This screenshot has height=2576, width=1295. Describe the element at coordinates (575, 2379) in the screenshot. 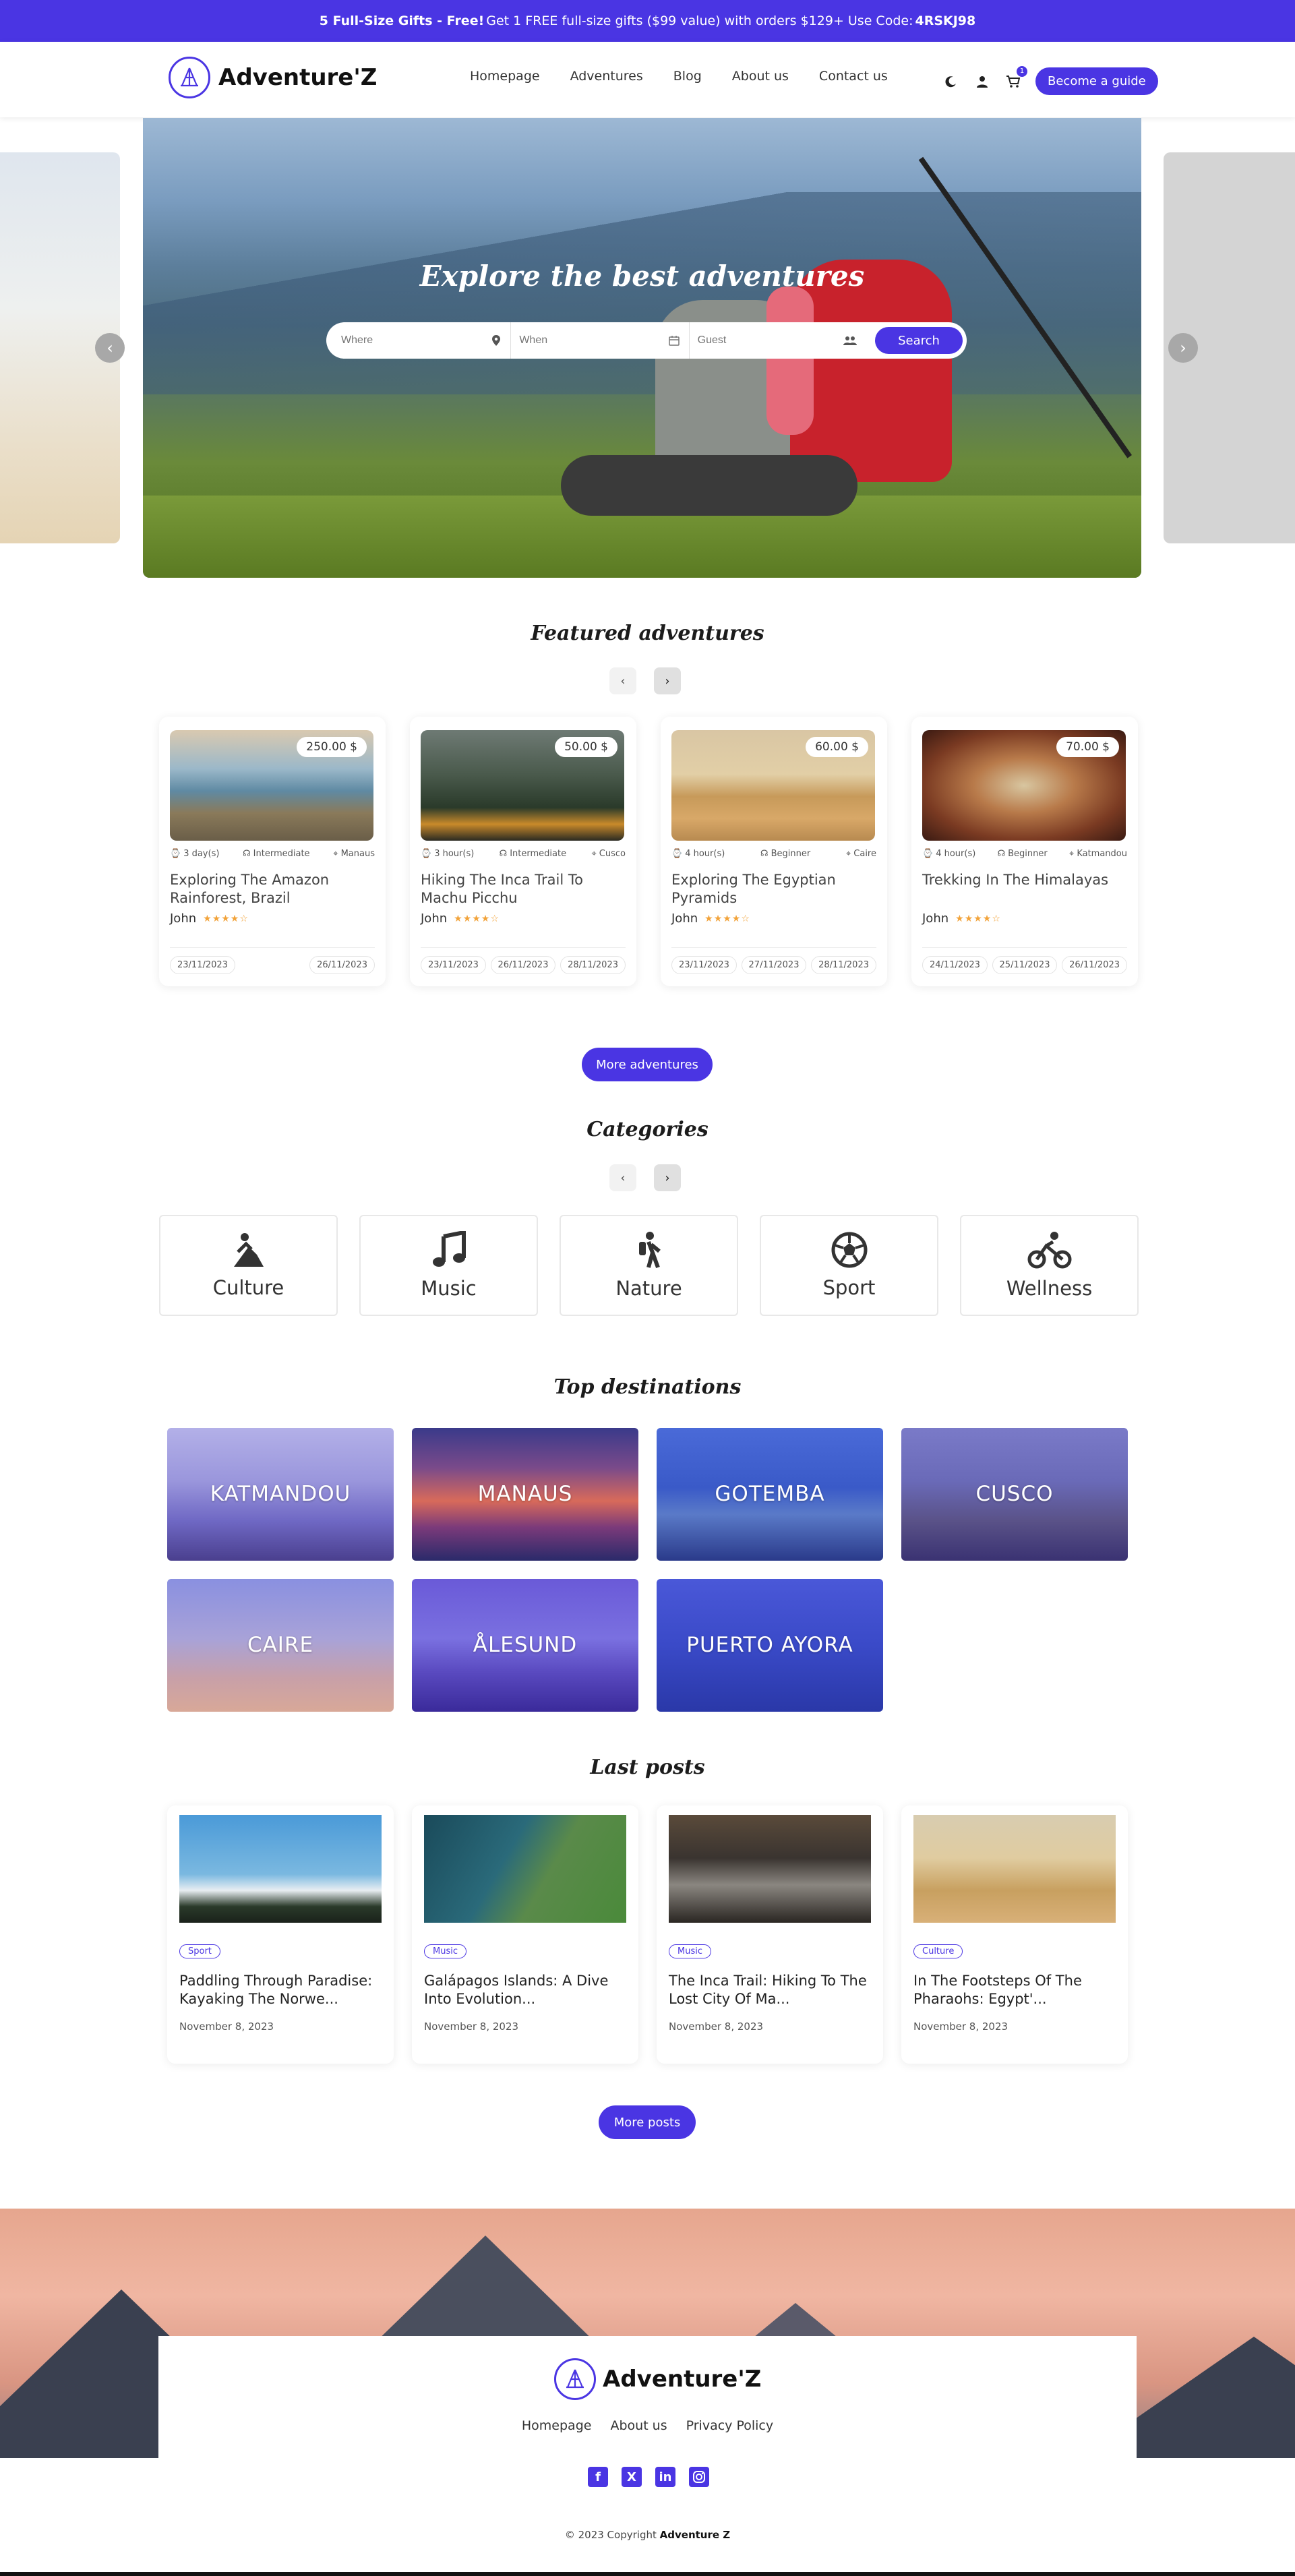

I see `tent-icon` at that location.